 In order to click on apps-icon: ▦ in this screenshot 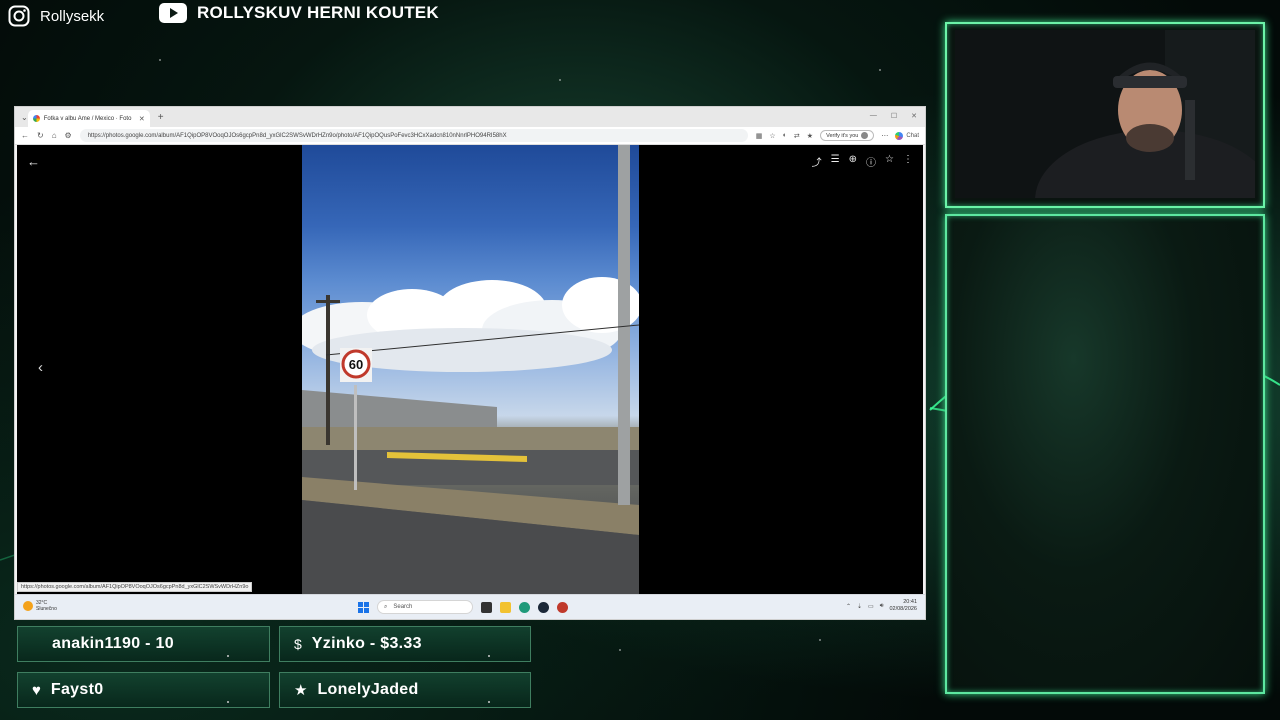, I will do `click(759, 136)`.